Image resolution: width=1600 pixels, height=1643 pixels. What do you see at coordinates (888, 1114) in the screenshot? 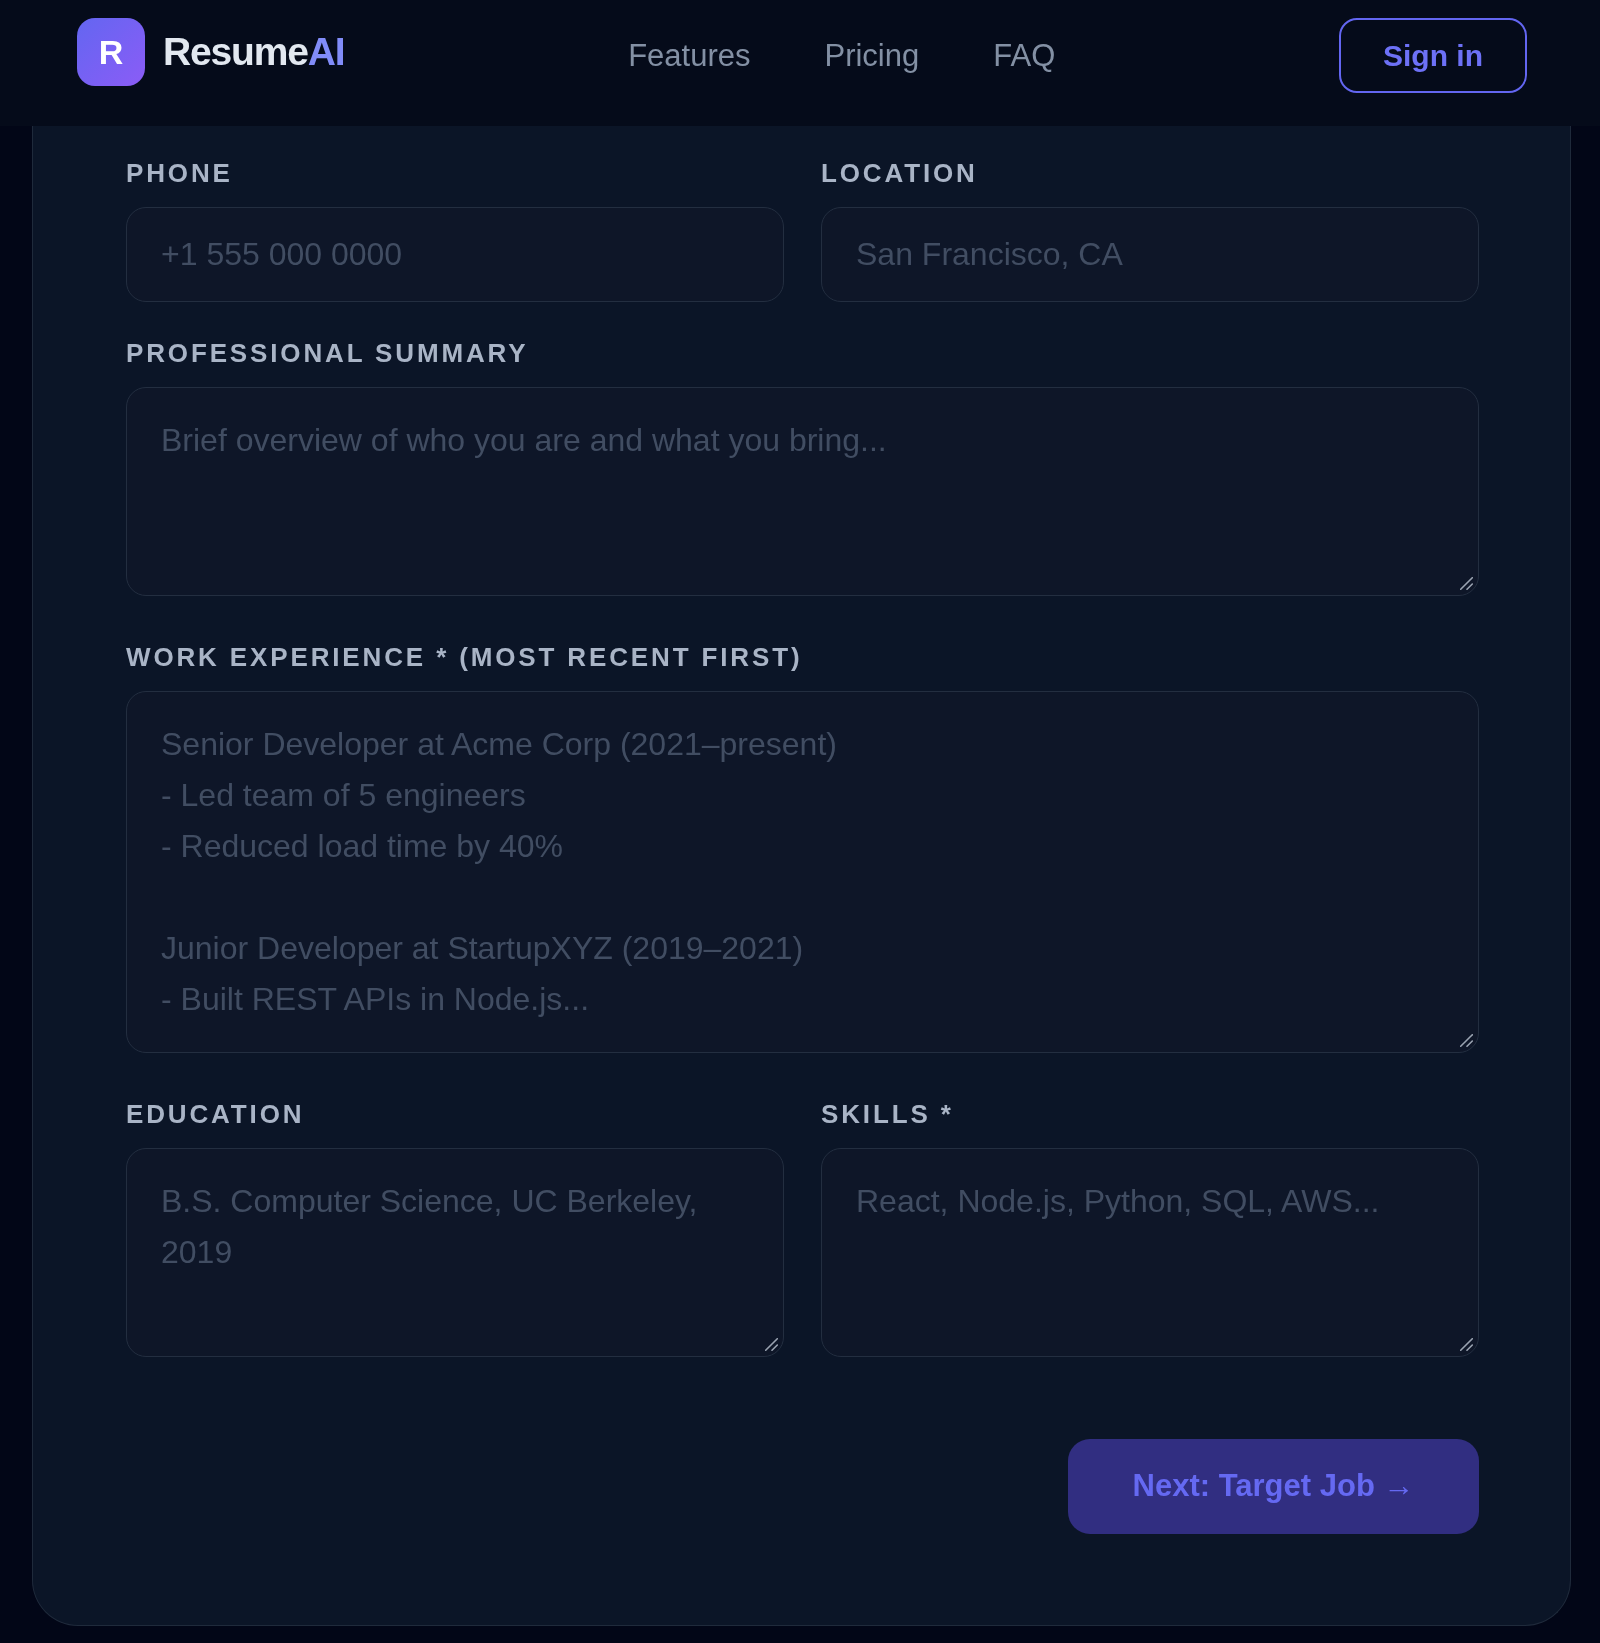
I see `field-label: SKILLS *` at bounding box center [888, 1114].